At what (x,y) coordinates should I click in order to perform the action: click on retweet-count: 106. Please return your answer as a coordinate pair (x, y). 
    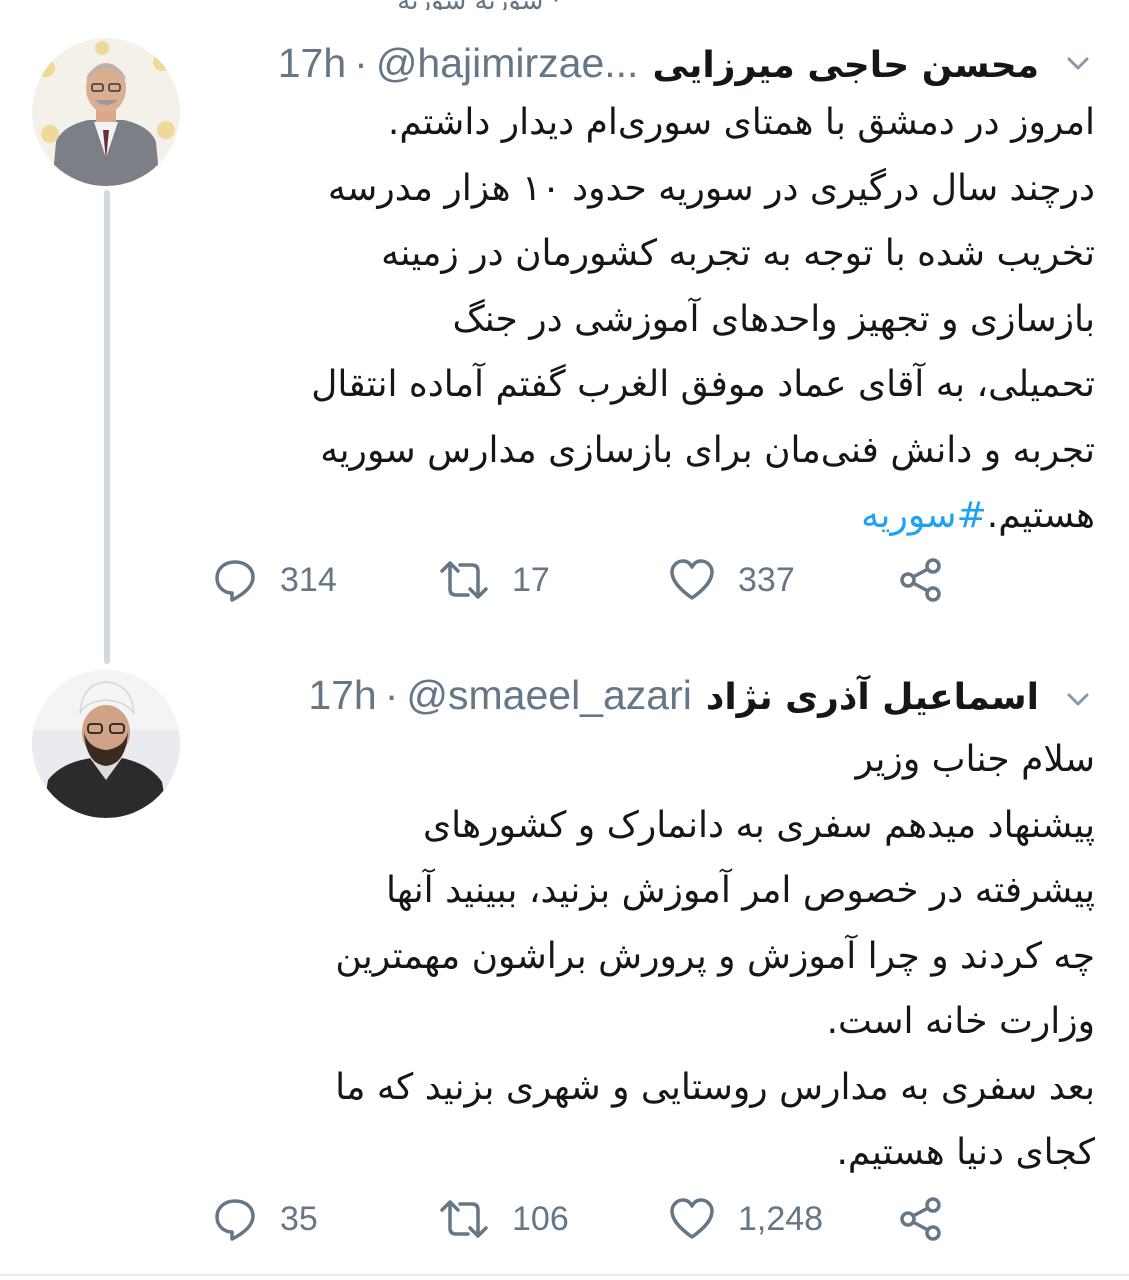
    Looking at the image, I should click on (540, 1218).